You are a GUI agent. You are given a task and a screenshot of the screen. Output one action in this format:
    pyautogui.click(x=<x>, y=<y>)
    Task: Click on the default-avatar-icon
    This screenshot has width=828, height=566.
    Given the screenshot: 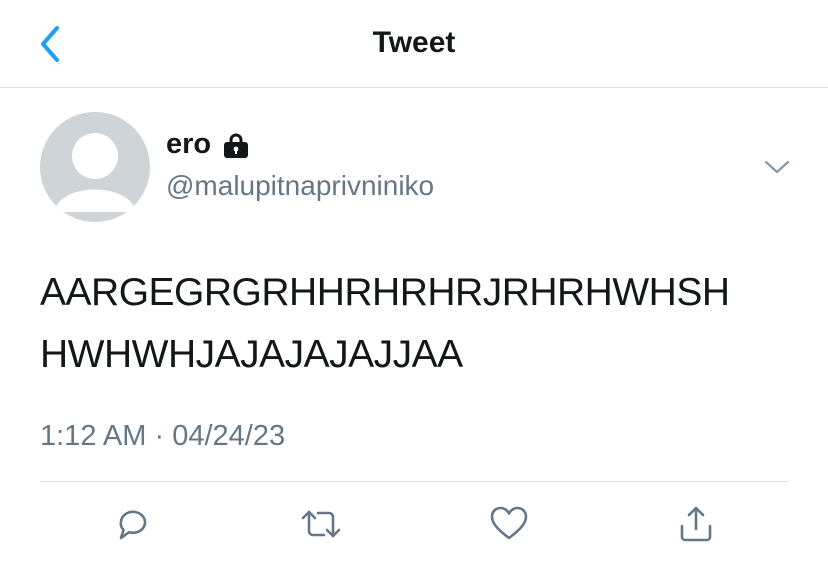 What is the action you would take?
    pyautogui.click(x=95, y=172)
    